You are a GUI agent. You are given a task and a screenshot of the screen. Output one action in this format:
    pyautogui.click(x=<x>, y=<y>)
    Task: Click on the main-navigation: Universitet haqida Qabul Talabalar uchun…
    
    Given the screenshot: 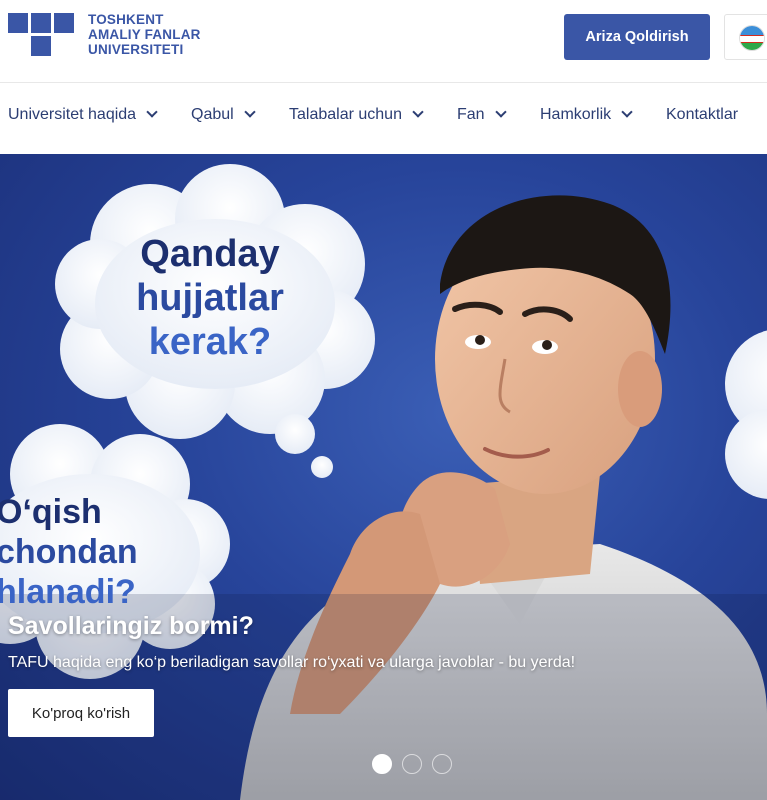 What is the action you would take?
    pyautogui.click(x=383, y=119)
    